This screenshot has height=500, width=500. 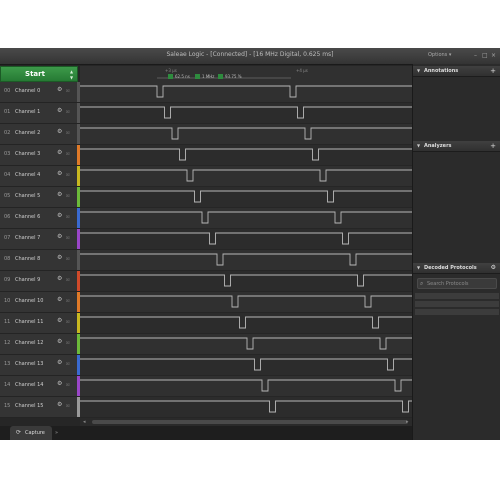 I want to click on channel-name: Channel 7, so click(x=27, y=238).